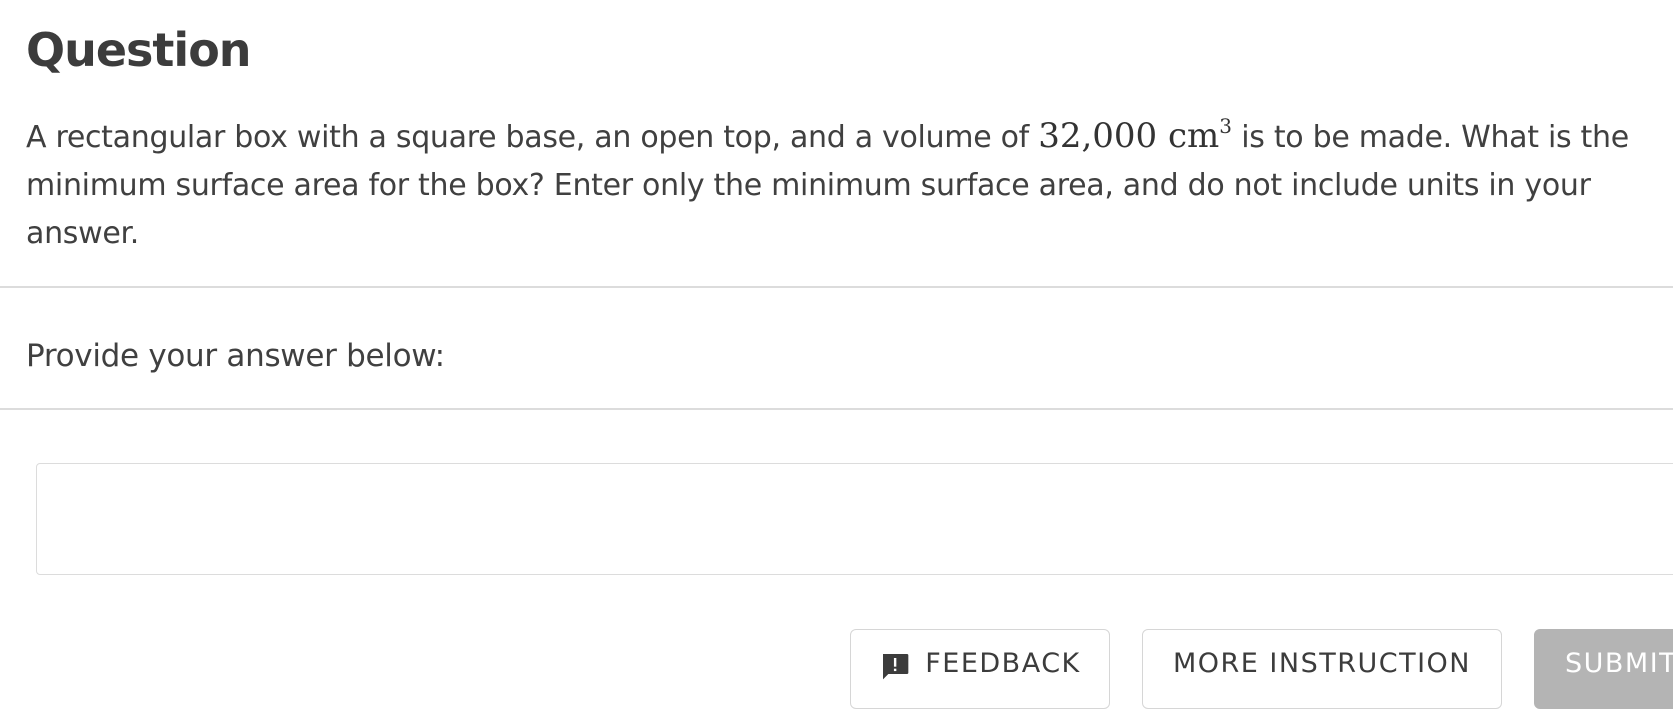 Image resolution: width=1673 pixels, height=709 pixels. I want to click on volume-math: 32,000 cm3, so click(1135, 136).